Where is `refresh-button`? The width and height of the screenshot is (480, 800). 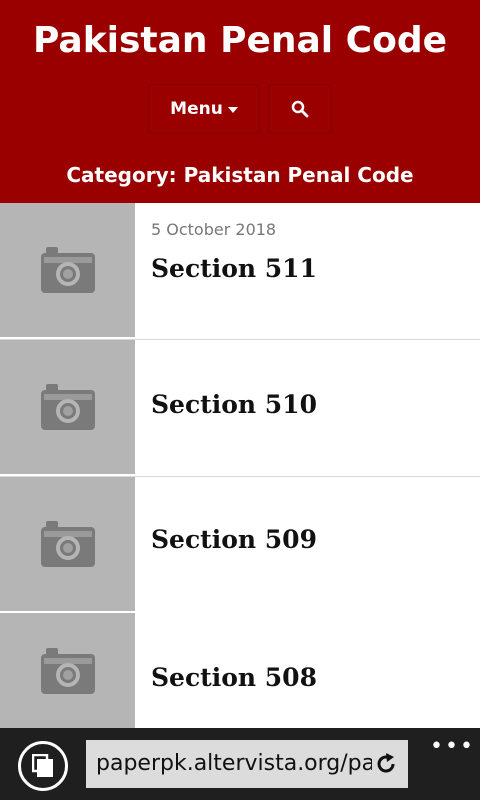 refresh-button is located at coordinates (386, 764).